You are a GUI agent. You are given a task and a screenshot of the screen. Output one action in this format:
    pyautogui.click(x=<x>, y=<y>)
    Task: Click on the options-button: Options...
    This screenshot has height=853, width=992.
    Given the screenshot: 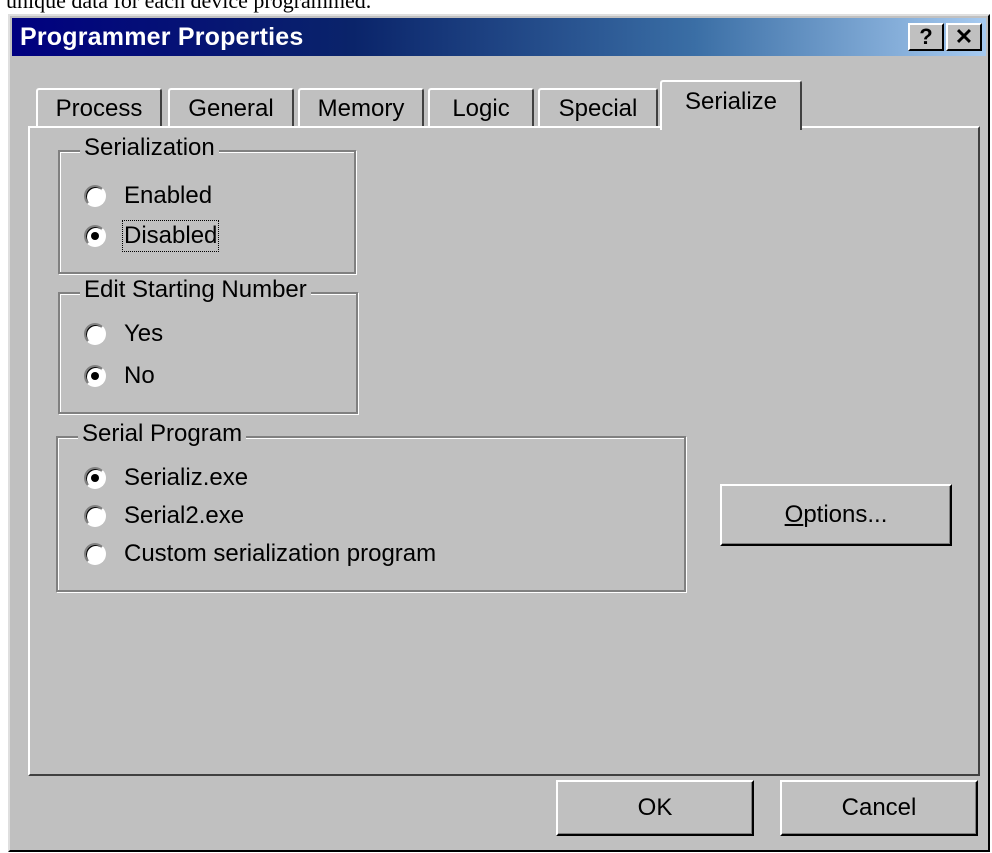 What is the action you would take?
    pyautogui.click(x=836, y=515)
    